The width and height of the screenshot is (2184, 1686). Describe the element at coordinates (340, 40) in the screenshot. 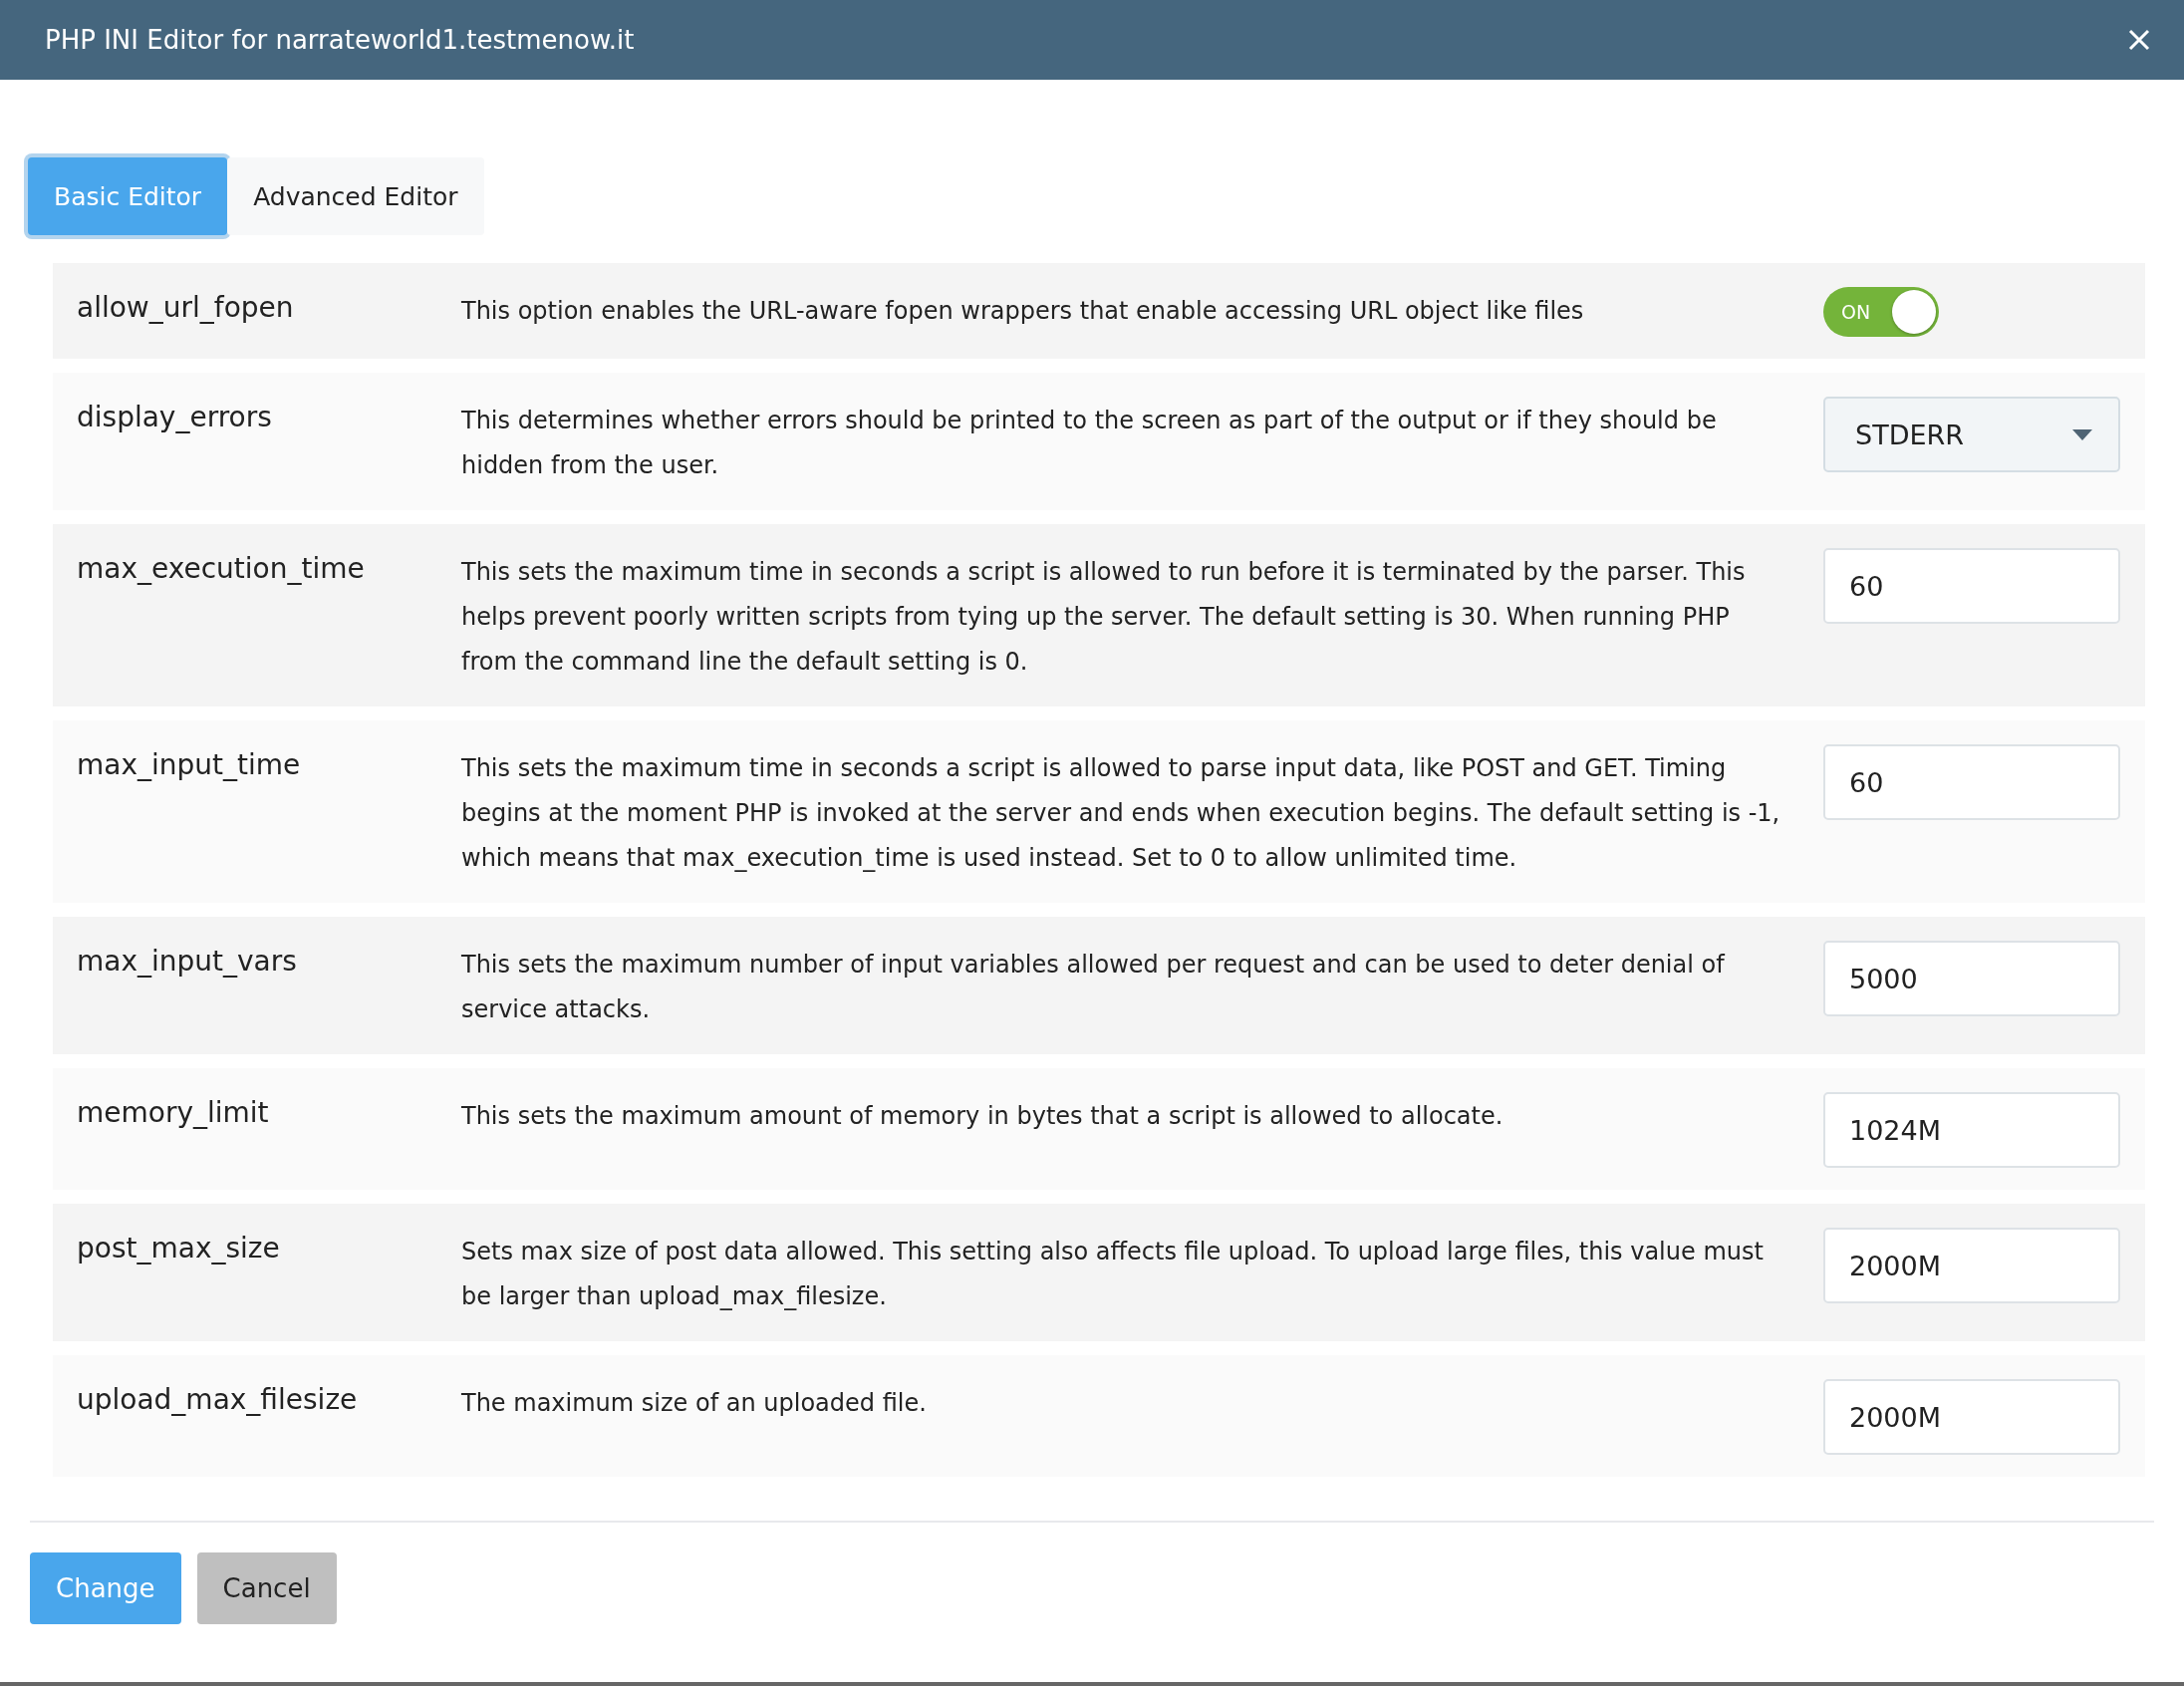

I see `dialog-title: PHP INI Editor for narrateworld1.testmenow.it` at that location.